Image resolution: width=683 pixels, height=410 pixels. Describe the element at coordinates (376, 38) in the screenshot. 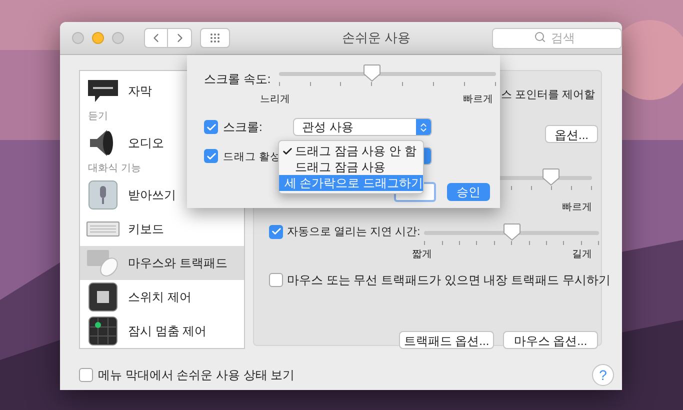

I see `window-title: 손쉬운 사용` at that location.